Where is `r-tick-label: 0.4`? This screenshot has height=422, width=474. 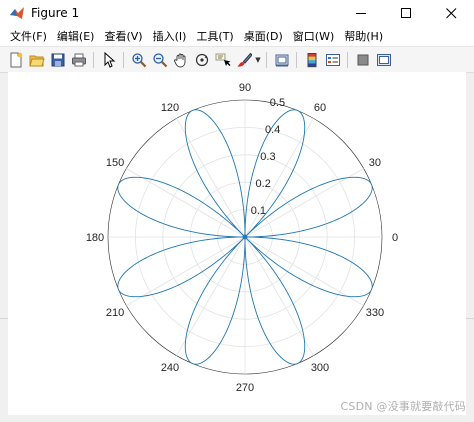 r-tick-label: 0.4 is located at coordinates (272, 130).